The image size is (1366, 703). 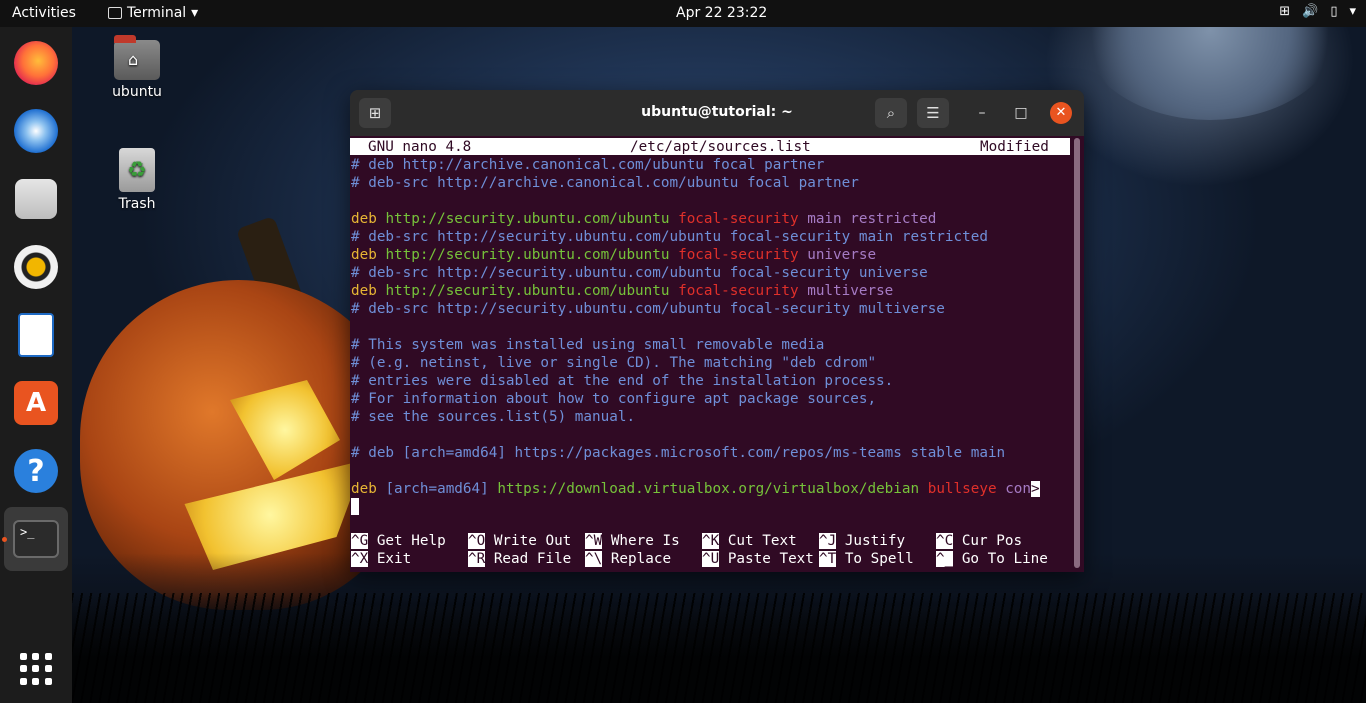 I want to click on search-button: ⌕, so click(x=891, y=113).